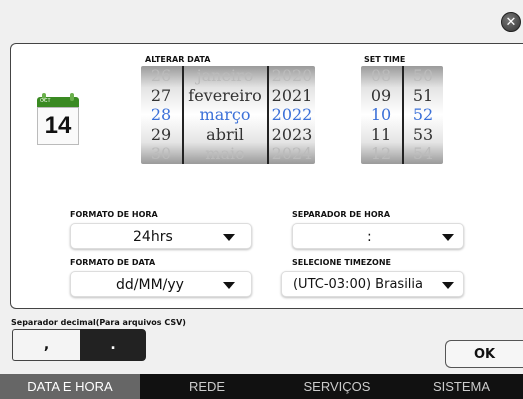  I want to click on calendar-icon: OCT 14, so click(58, 121).